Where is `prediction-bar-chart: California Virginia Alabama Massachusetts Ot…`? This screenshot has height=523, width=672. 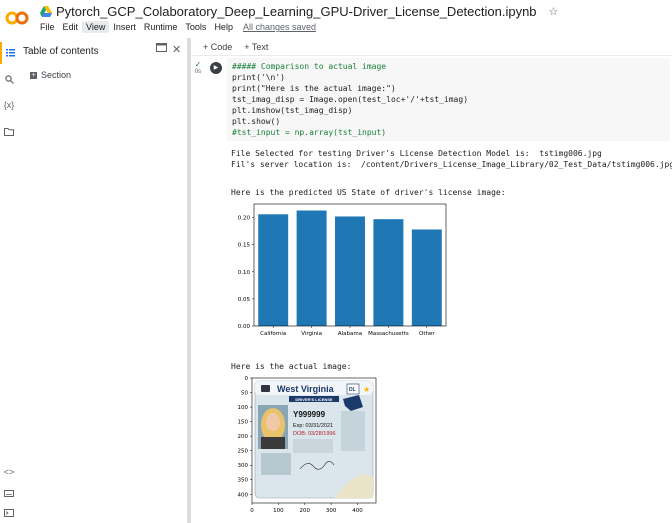
prediction-bar-chart: California Virginia Alabama Massachusetts Ot… is located at coordinates (342, 270).